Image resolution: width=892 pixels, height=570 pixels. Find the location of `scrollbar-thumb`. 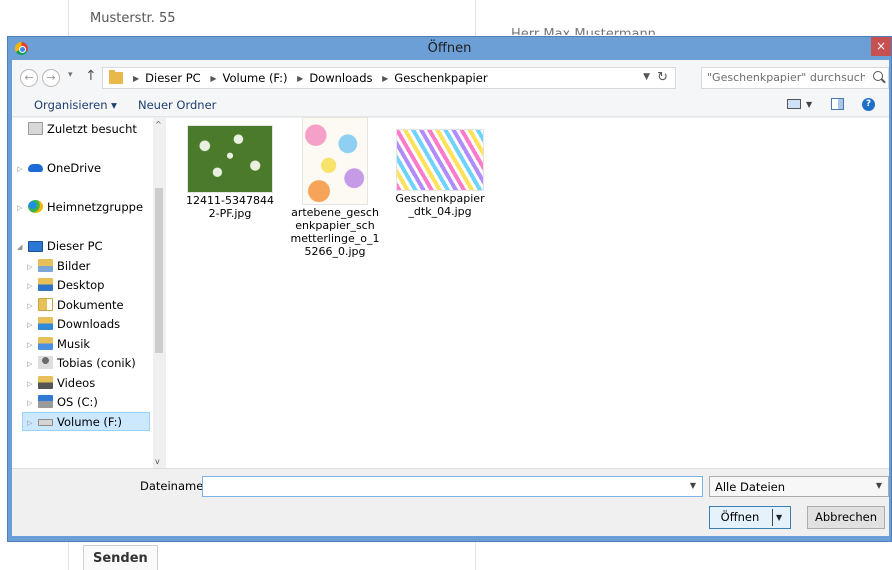

scrollbar-thumb is located at coordinates (159, 270).